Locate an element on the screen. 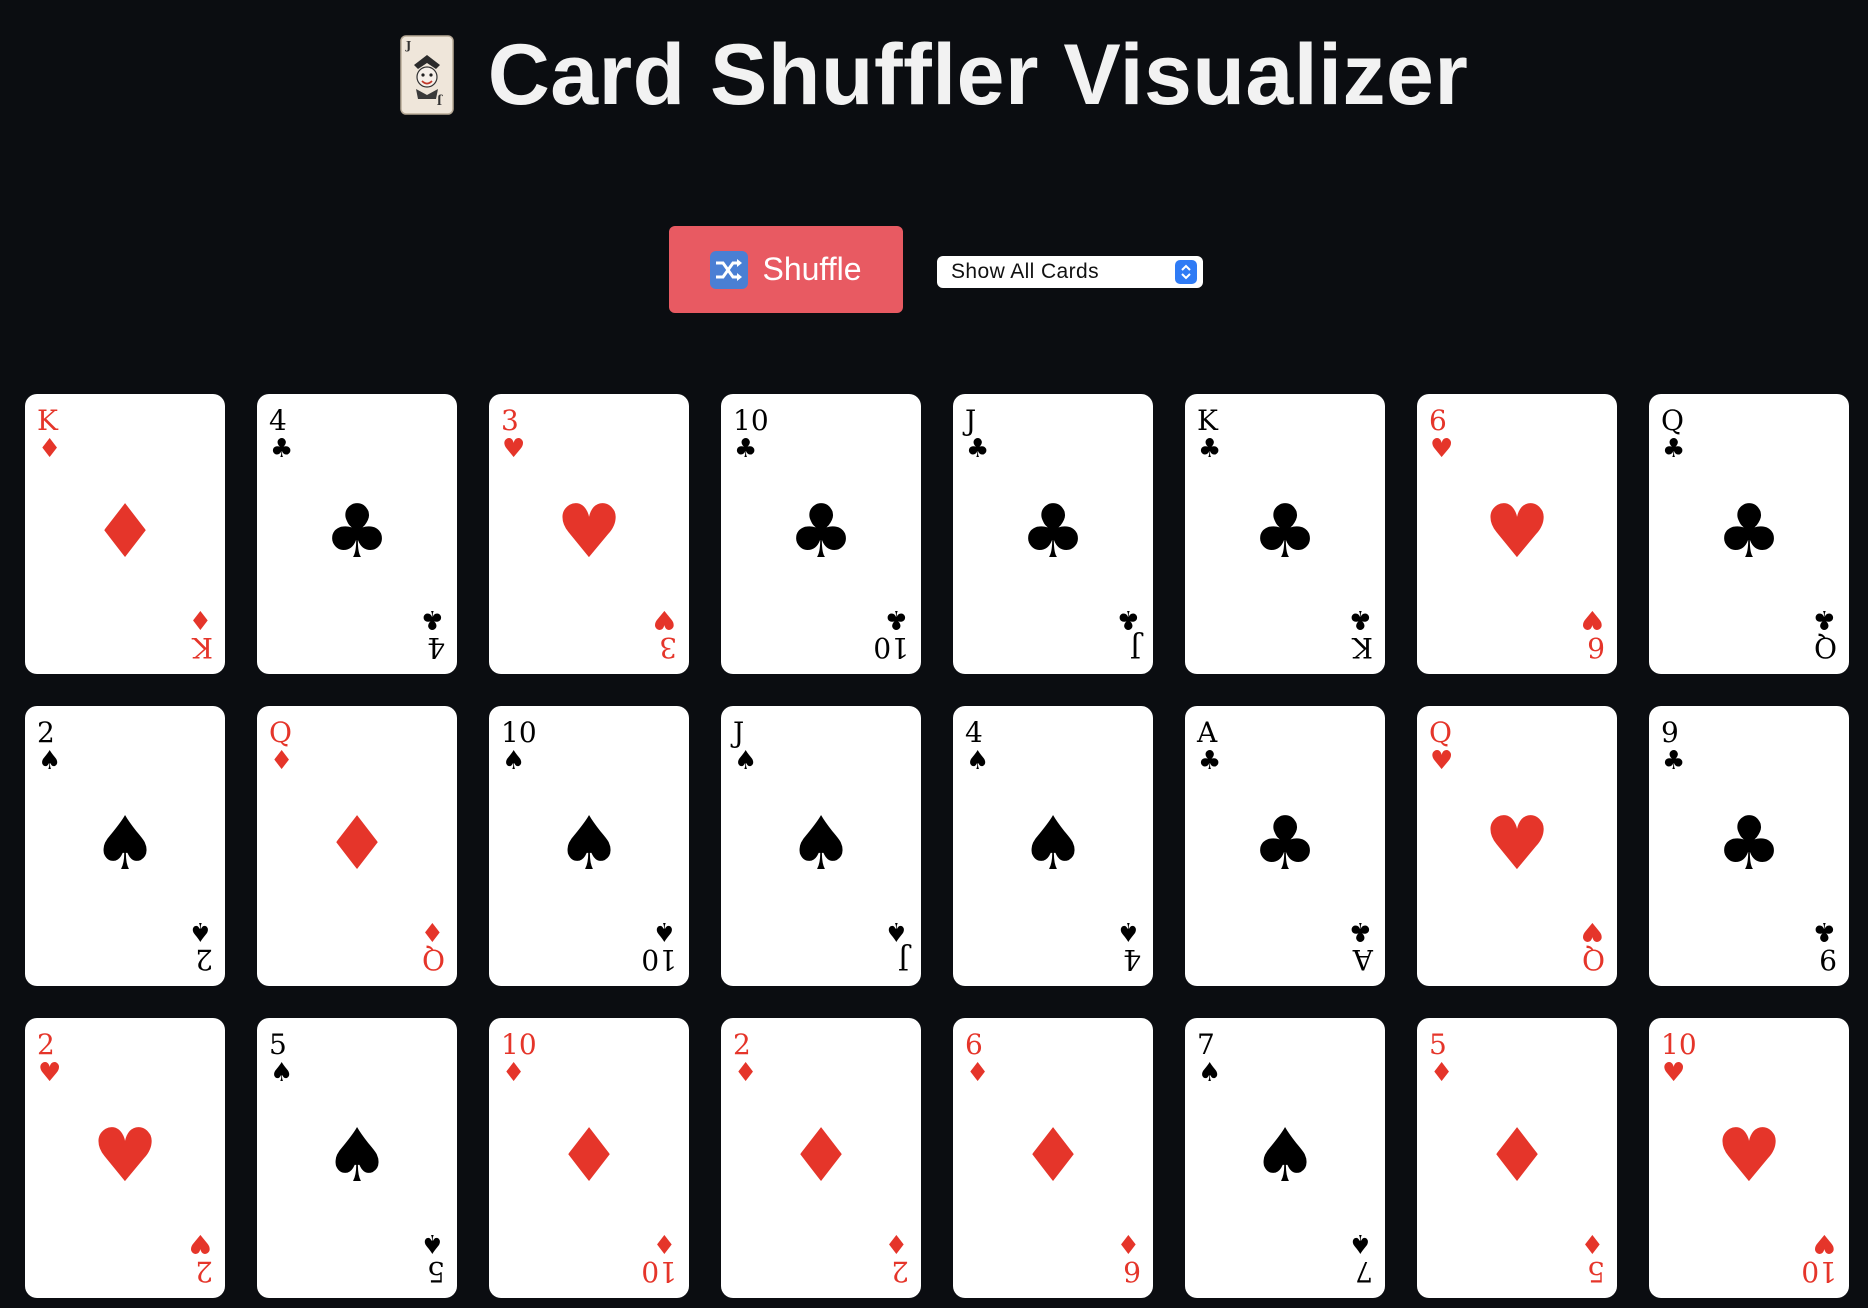 Image resolution: width=1868 pixels, height=1308 pixels. card-corner-bottom: 2 ♥ is located at coordinates (193, 1258).